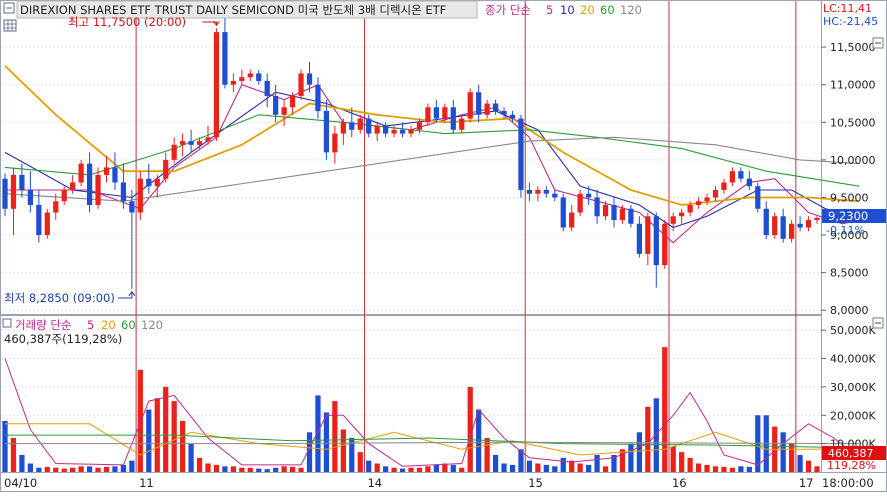  I want to click on time-label: 11, so click(146, 483).